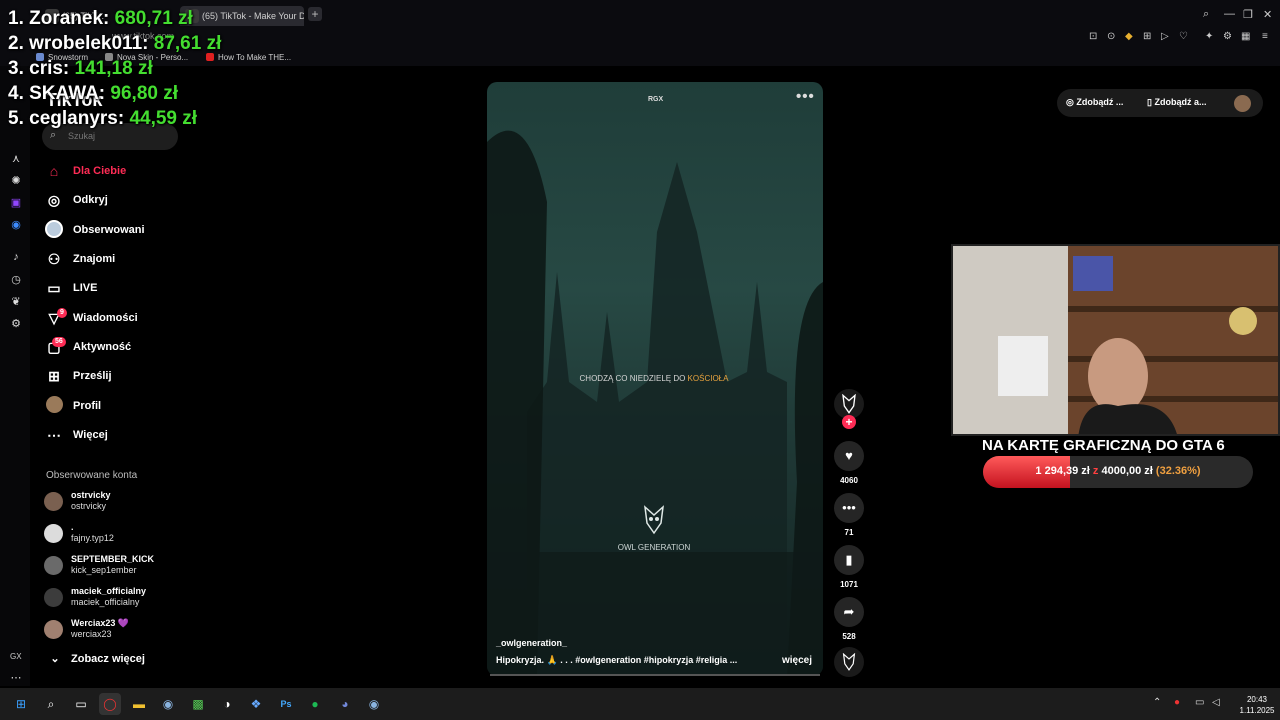  Describe the element at coordinates (849, 403) in the screenshot. I see `owl-avatar-icon` at that location.